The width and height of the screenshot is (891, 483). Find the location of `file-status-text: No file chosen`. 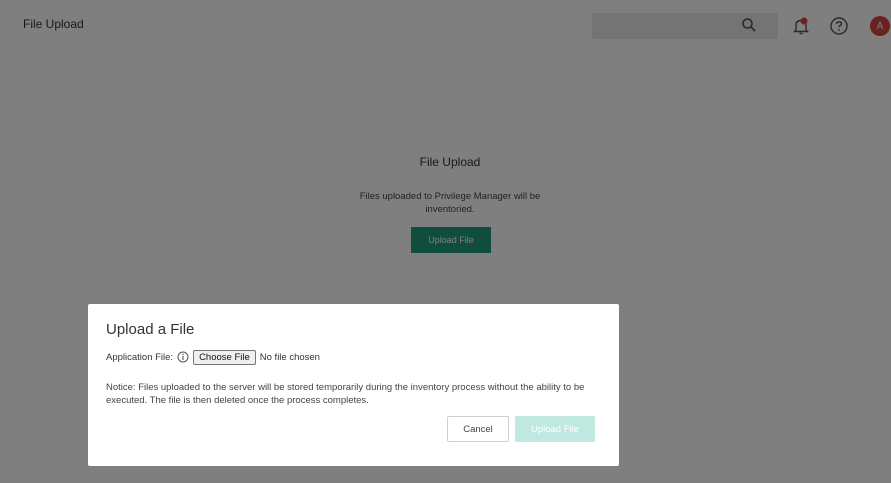

file-status-text: No file chosen is located at coordinates (289, 357).